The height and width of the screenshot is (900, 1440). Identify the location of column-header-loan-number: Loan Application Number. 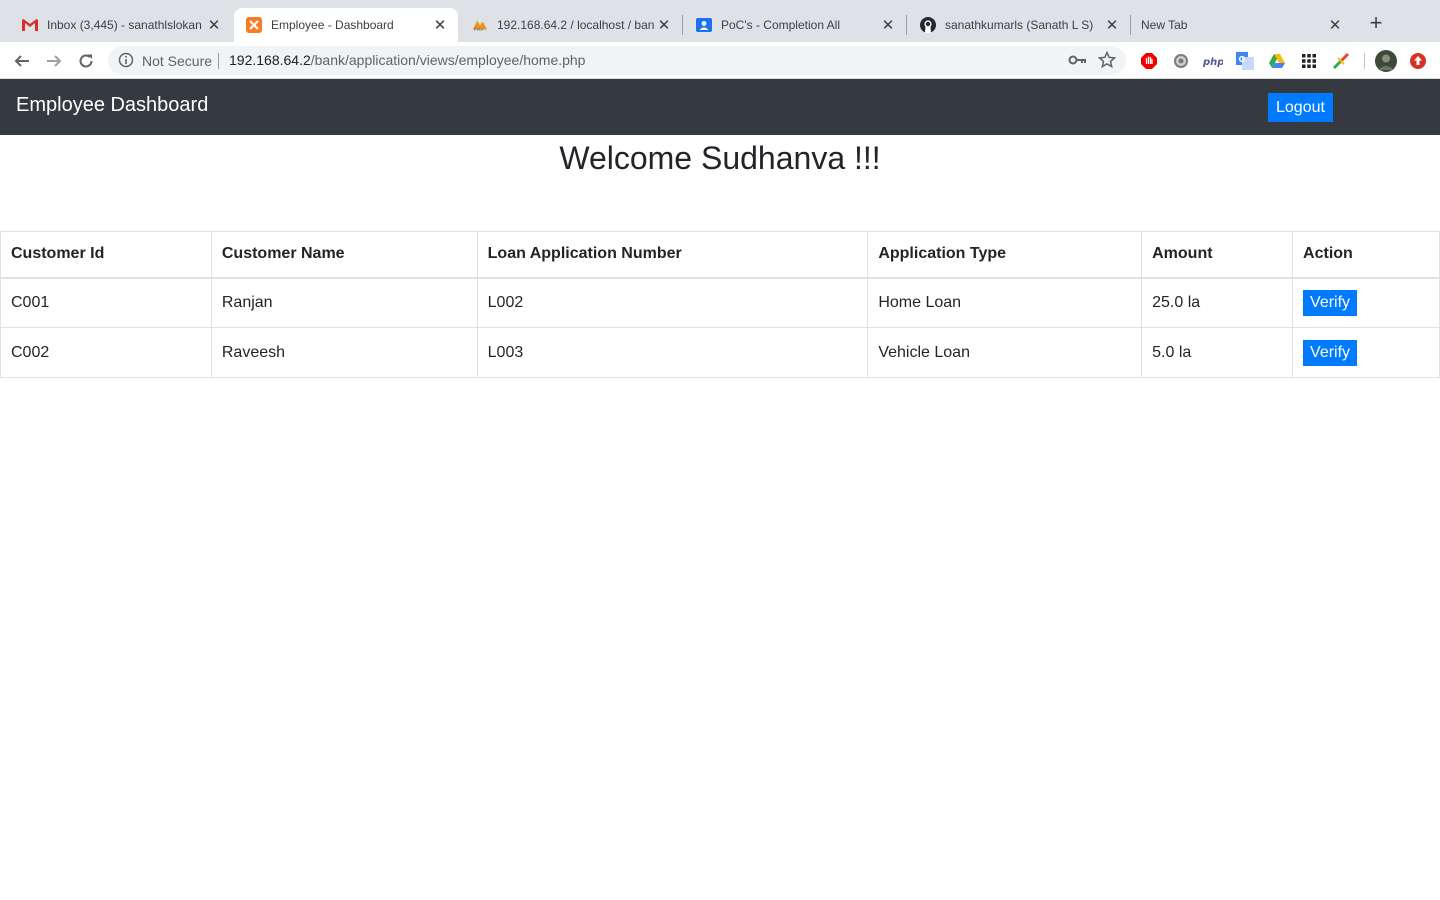
(672, 255).